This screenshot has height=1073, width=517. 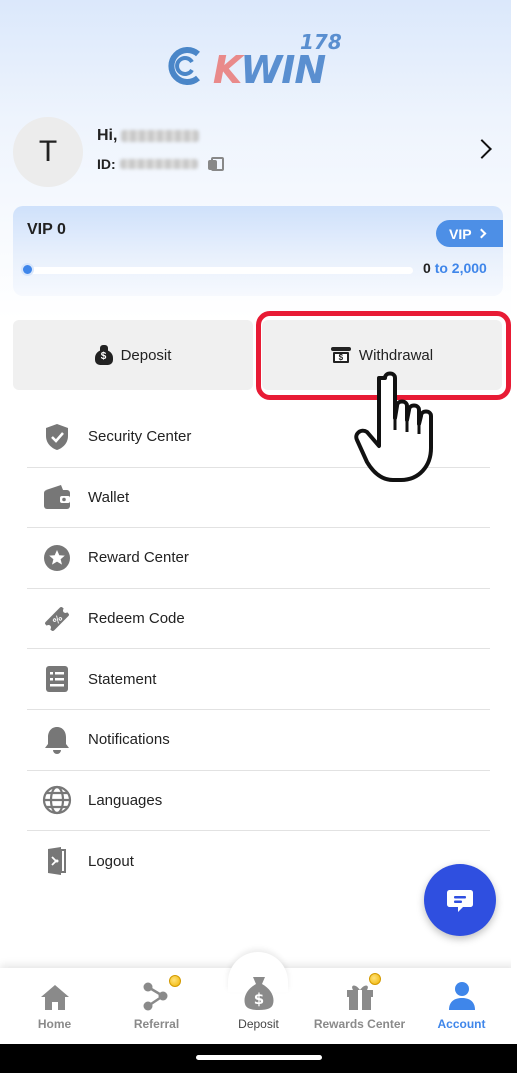 I want to click on logout-icon, so click(x=57, y=861).